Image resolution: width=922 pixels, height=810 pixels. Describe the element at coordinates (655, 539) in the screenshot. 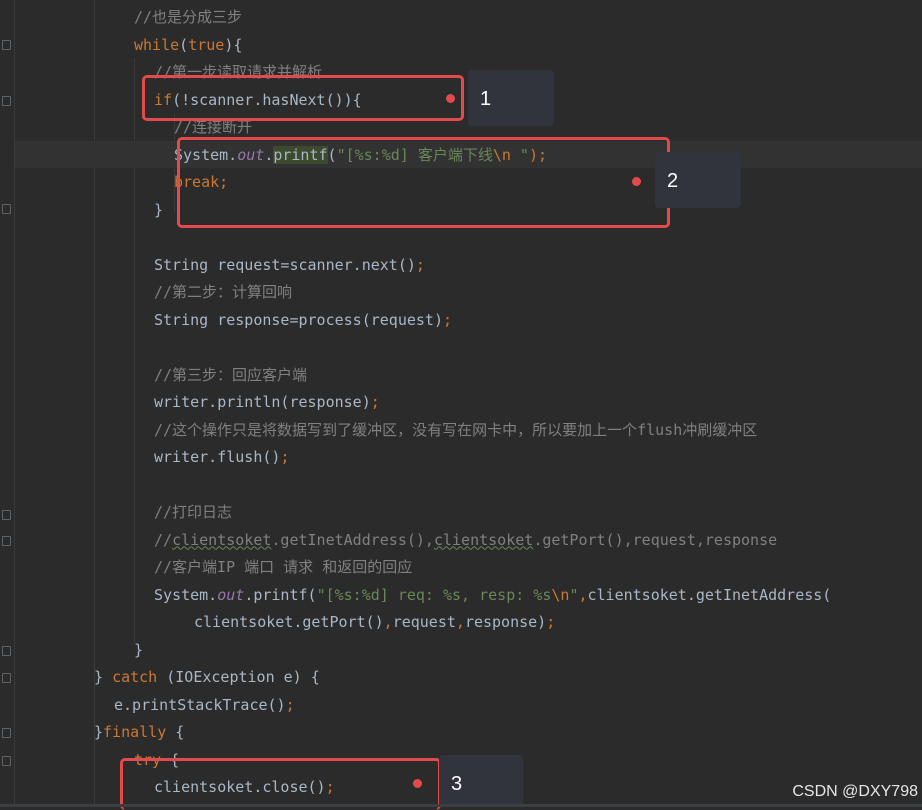

I see `code-token: .getPort(),request,response` at that location.